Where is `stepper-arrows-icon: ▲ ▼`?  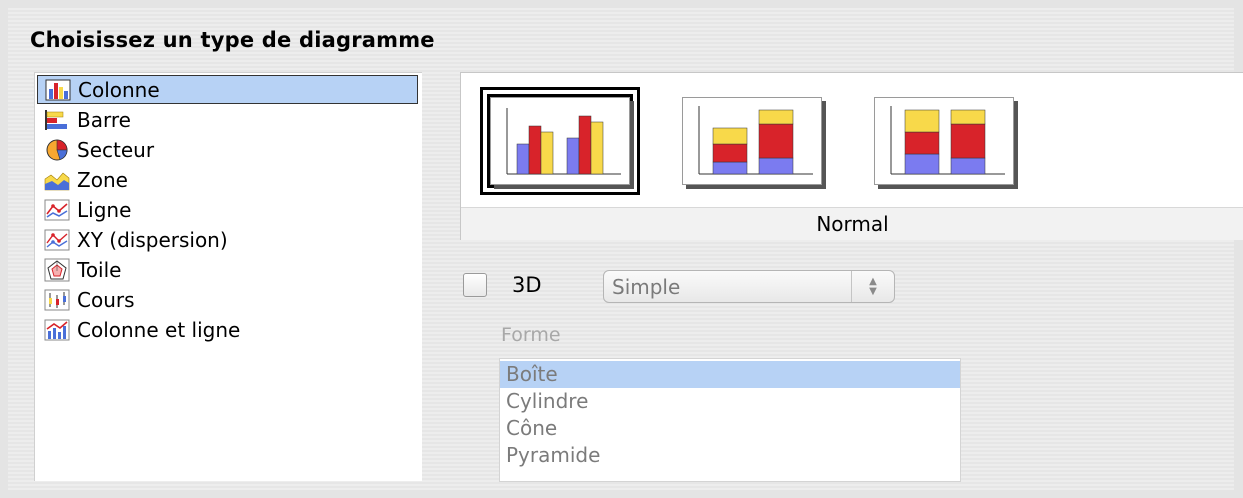
stepper-arrows-icon: ▲ ▼ is located at coordinates (872, 286).